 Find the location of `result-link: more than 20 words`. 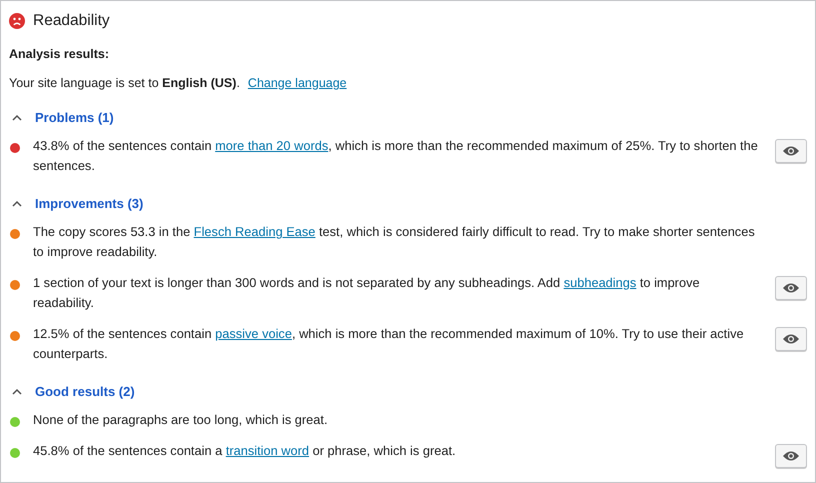

result-link: more than 20 words is located at coordinates (271, 145).